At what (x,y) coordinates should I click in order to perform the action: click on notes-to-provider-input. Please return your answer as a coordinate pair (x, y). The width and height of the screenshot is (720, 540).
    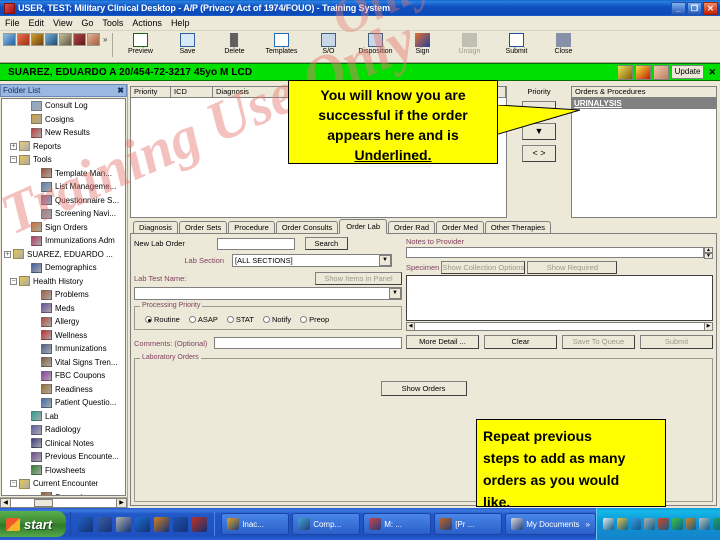
    Looking at the image, I should click on (555, 252).